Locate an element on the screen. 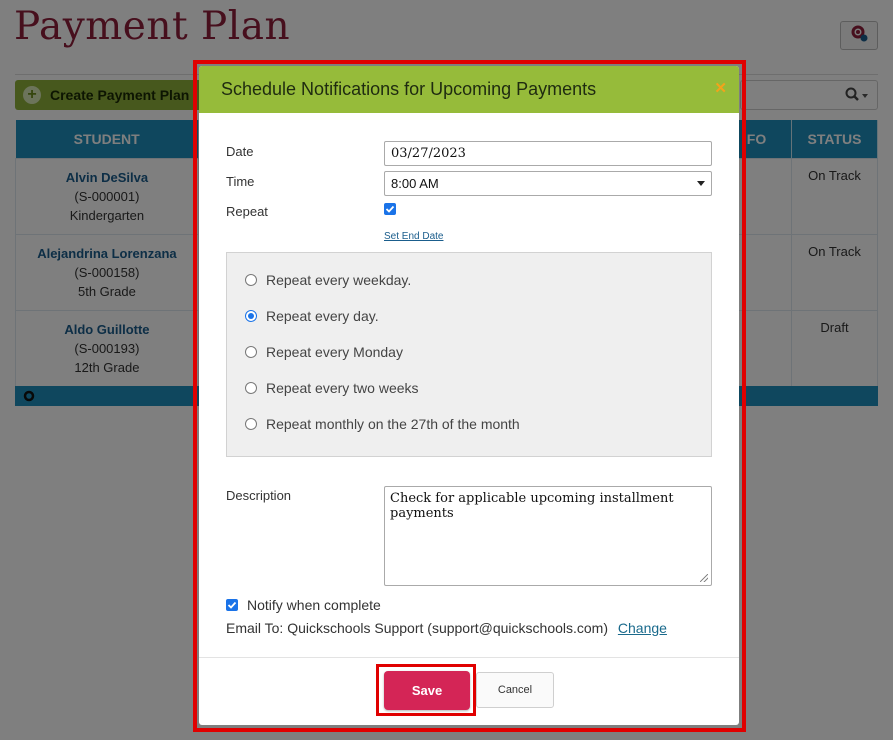  repeat-checkbox is located at coordinates (390, 209).